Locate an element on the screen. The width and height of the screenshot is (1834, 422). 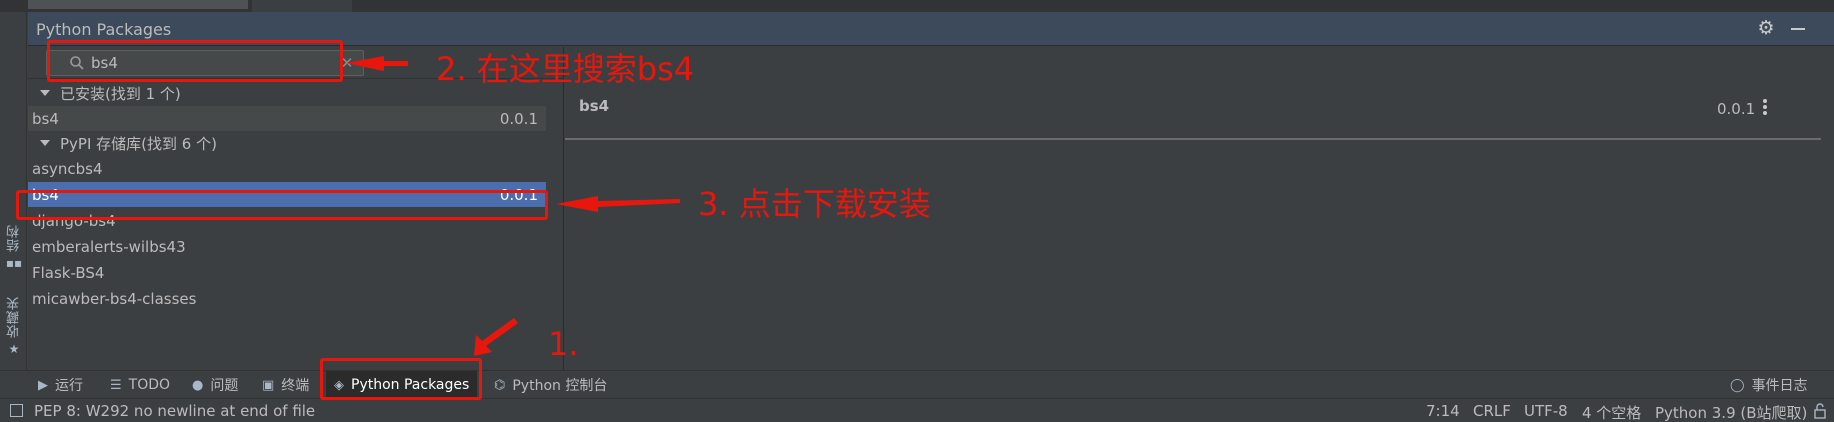
tab-label: 问题 is located at coordinates (224, 386).